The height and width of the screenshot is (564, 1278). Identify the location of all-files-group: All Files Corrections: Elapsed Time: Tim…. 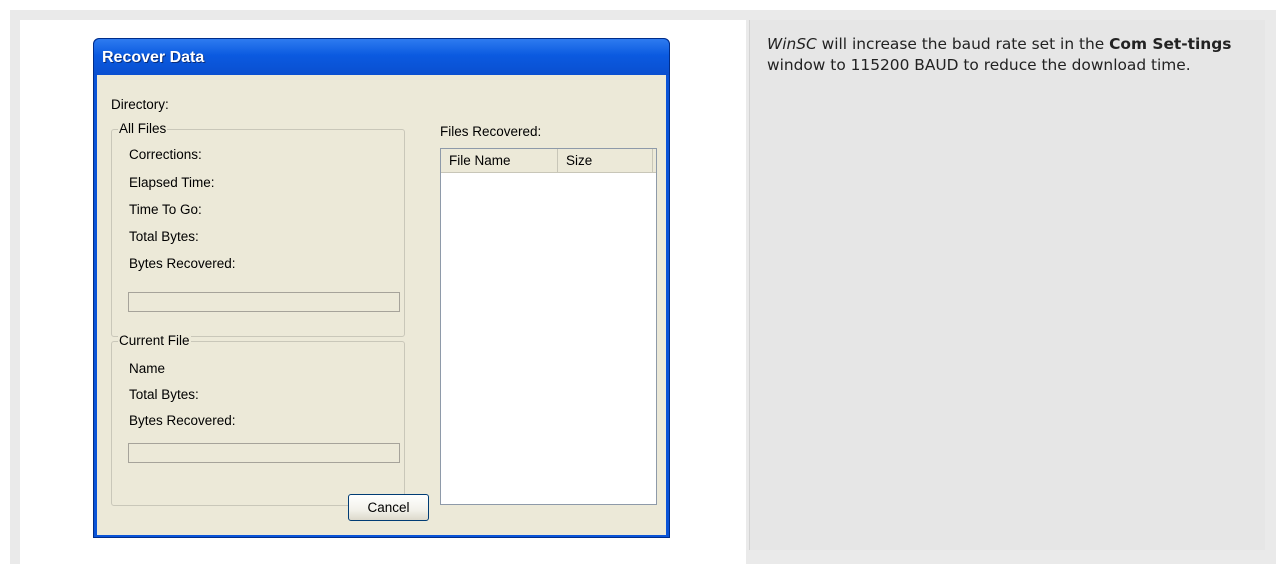
(258, 229).